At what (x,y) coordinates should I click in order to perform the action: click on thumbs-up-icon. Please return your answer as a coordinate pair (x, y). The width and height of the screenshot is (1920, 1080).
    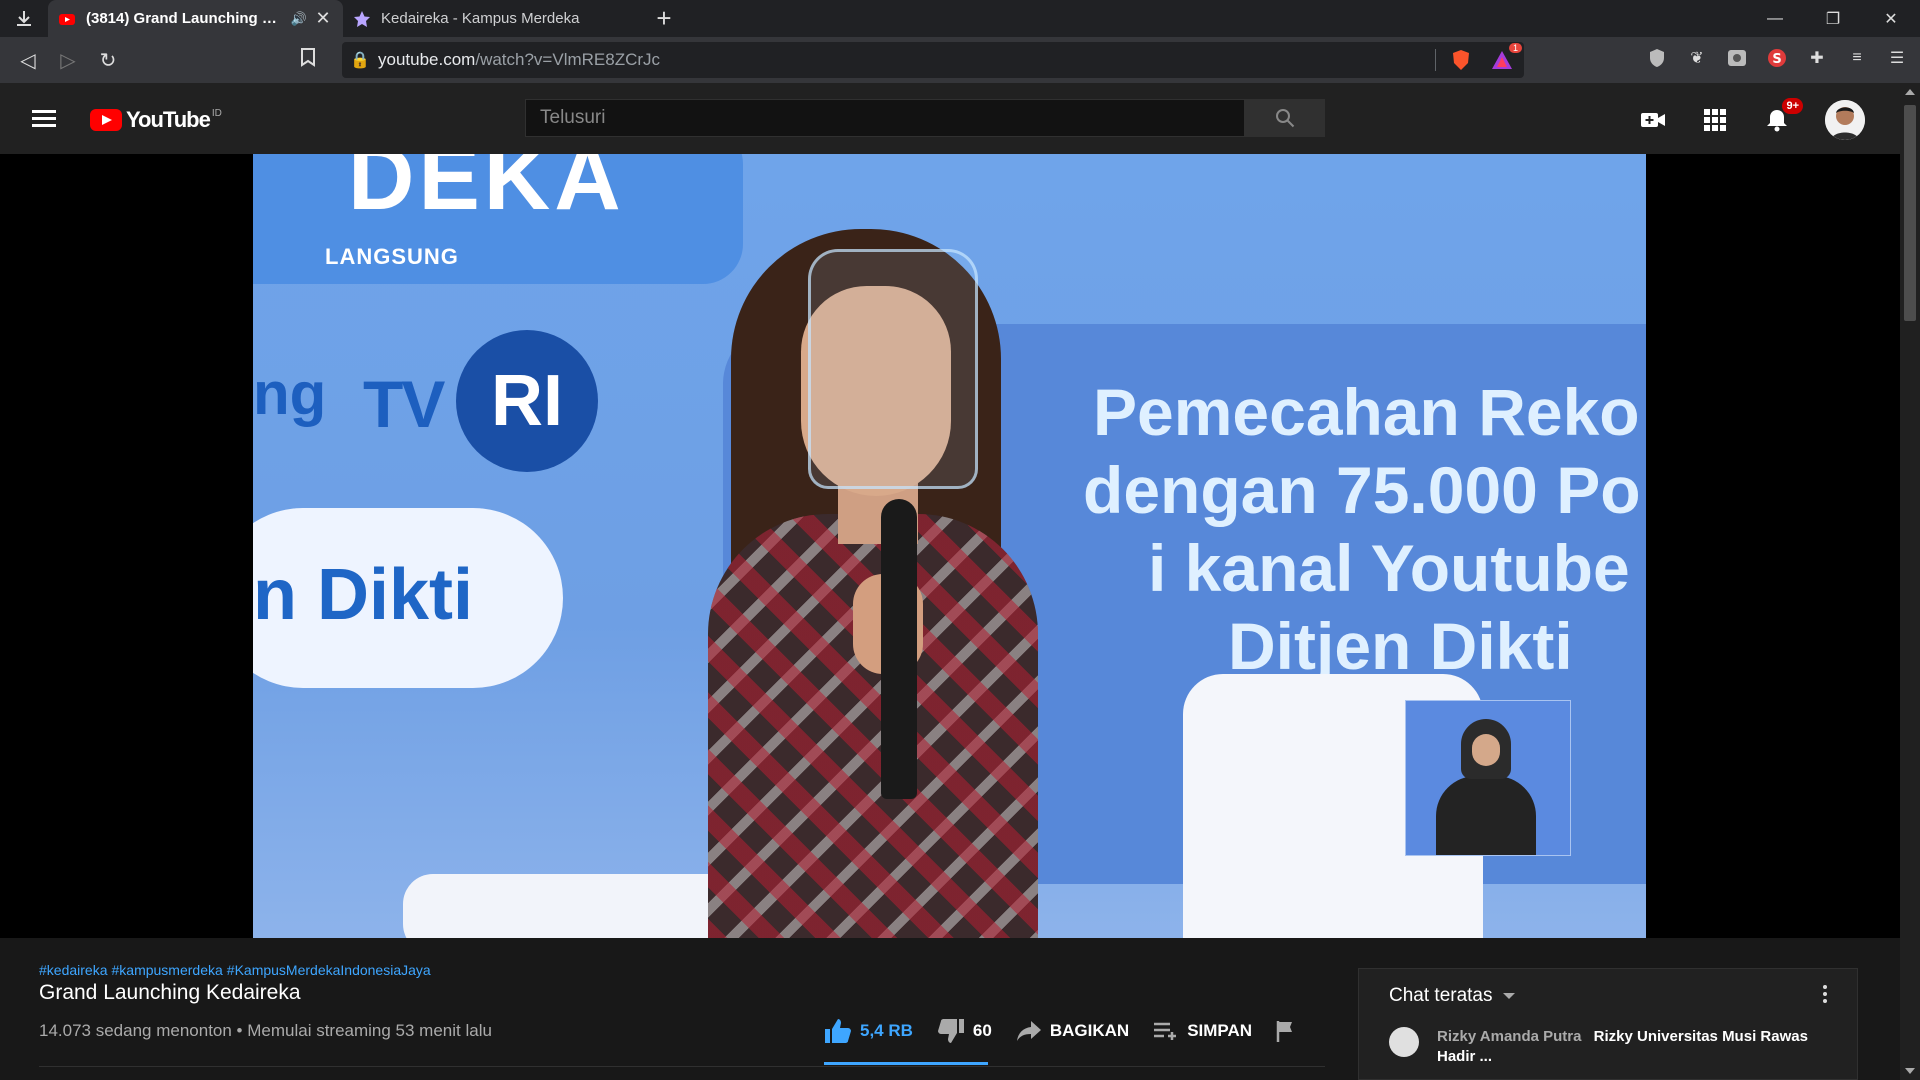
    Looking at the image, I should click on (838, 1031).